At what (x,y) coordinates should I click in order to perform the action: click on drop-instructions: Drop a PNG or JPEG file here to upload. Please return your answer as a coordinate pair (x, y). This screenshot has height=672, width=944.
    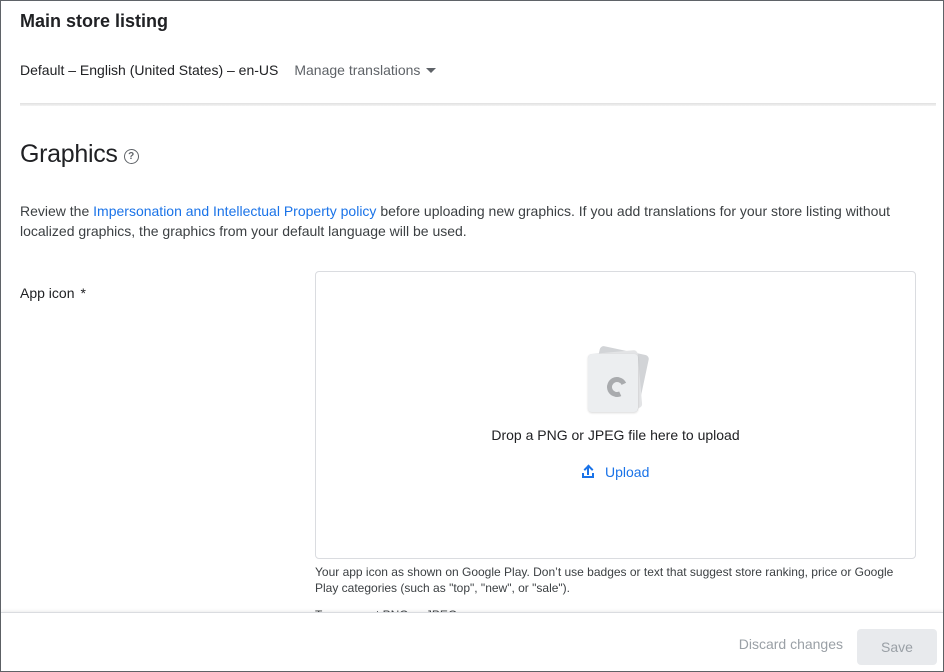
    Looking at the image, I should click on (615, 435).